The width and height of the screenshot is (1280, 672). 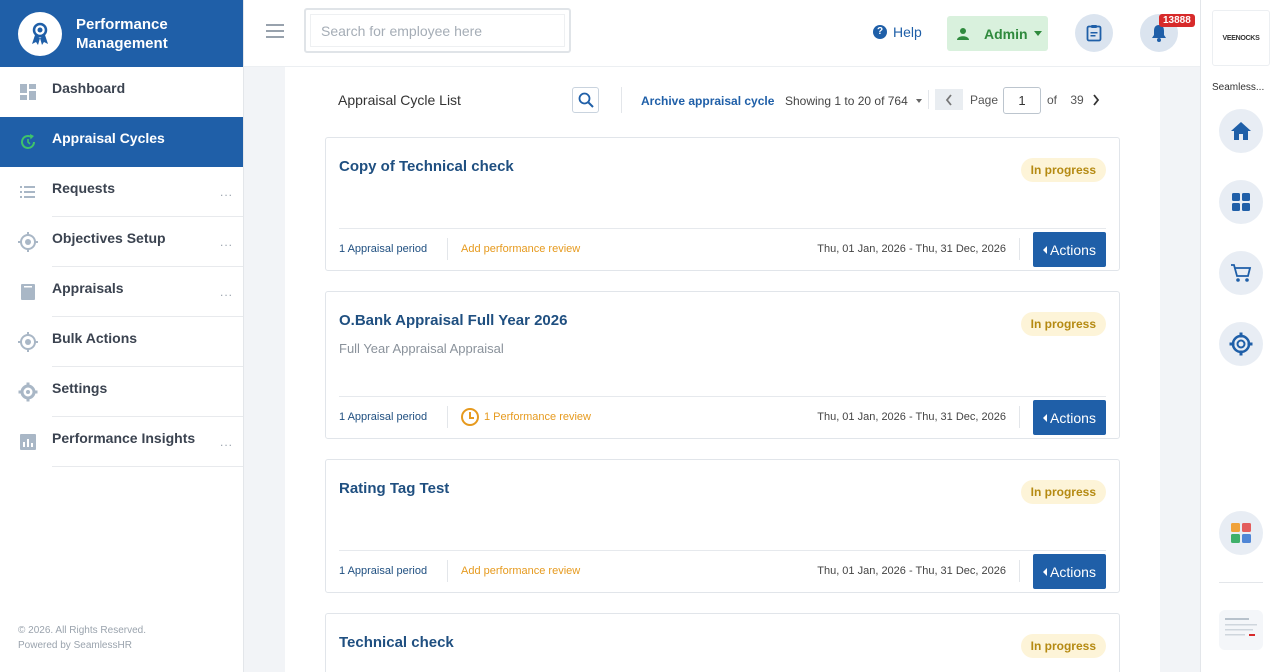 I want to click on sidebar-item-label: Requests, so click(x=84, y=188).